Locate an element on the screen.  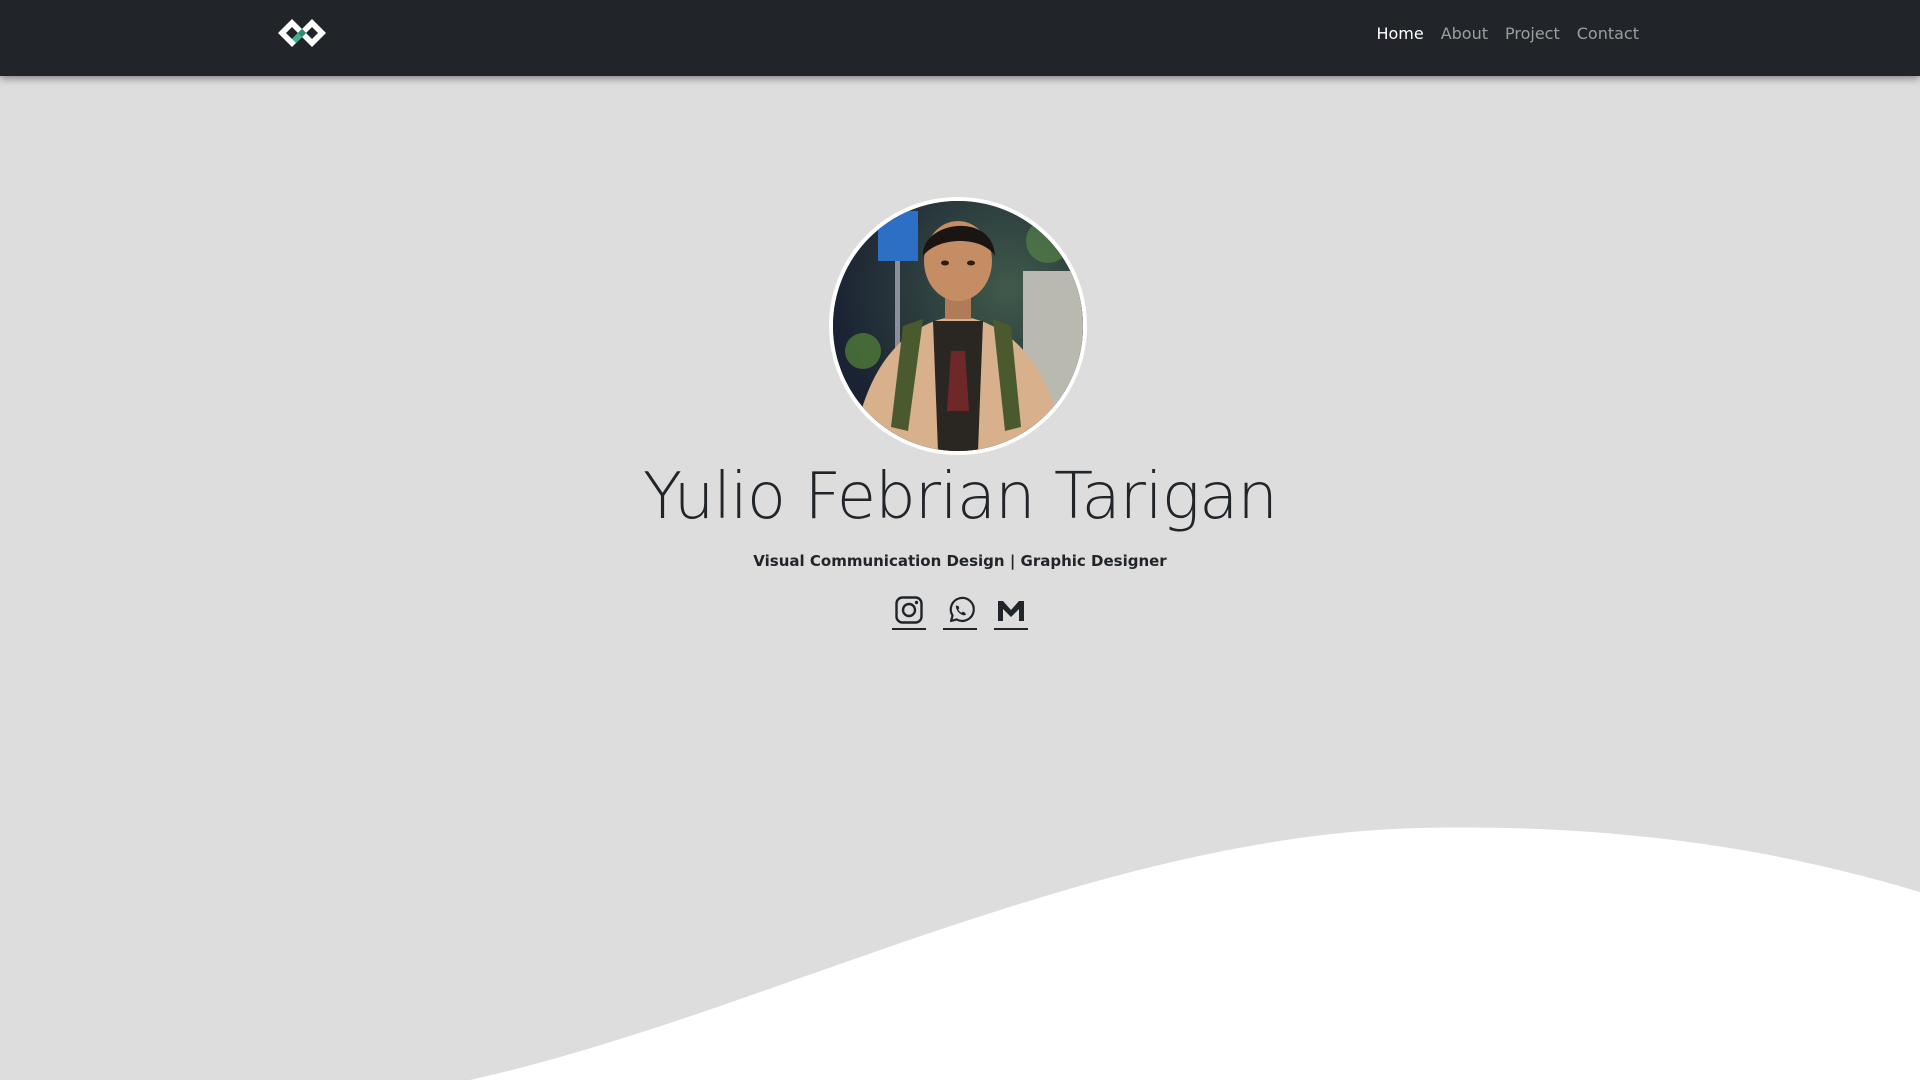
profile-photo is located at coordinates (958, 326).